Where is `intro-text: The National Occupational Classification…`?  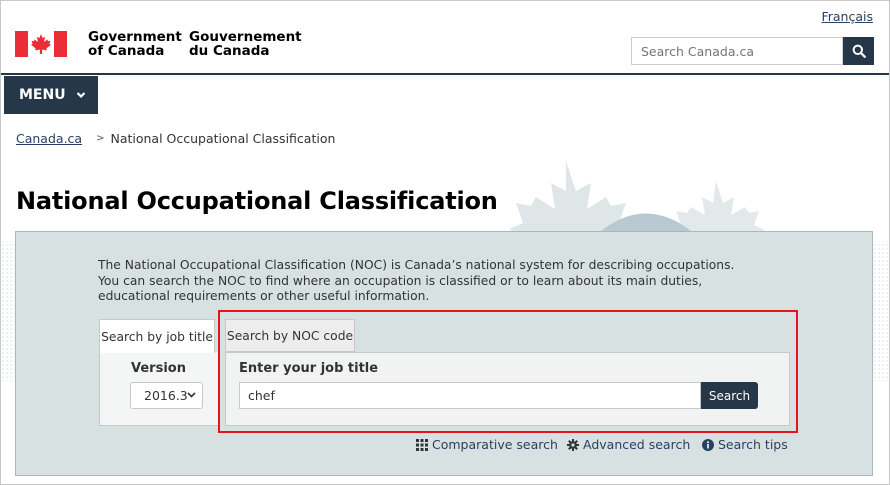 intro-text: The National Occupational Classification… is located at coordinates (416, 280).